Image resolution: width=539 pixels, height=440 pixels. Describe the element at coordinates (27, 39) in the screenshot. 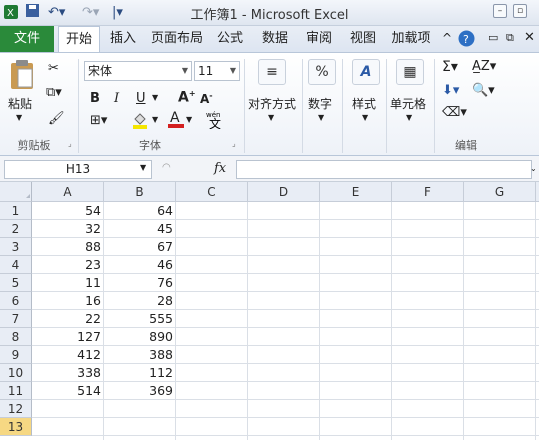

I see `tab-file: 文件` at that location.